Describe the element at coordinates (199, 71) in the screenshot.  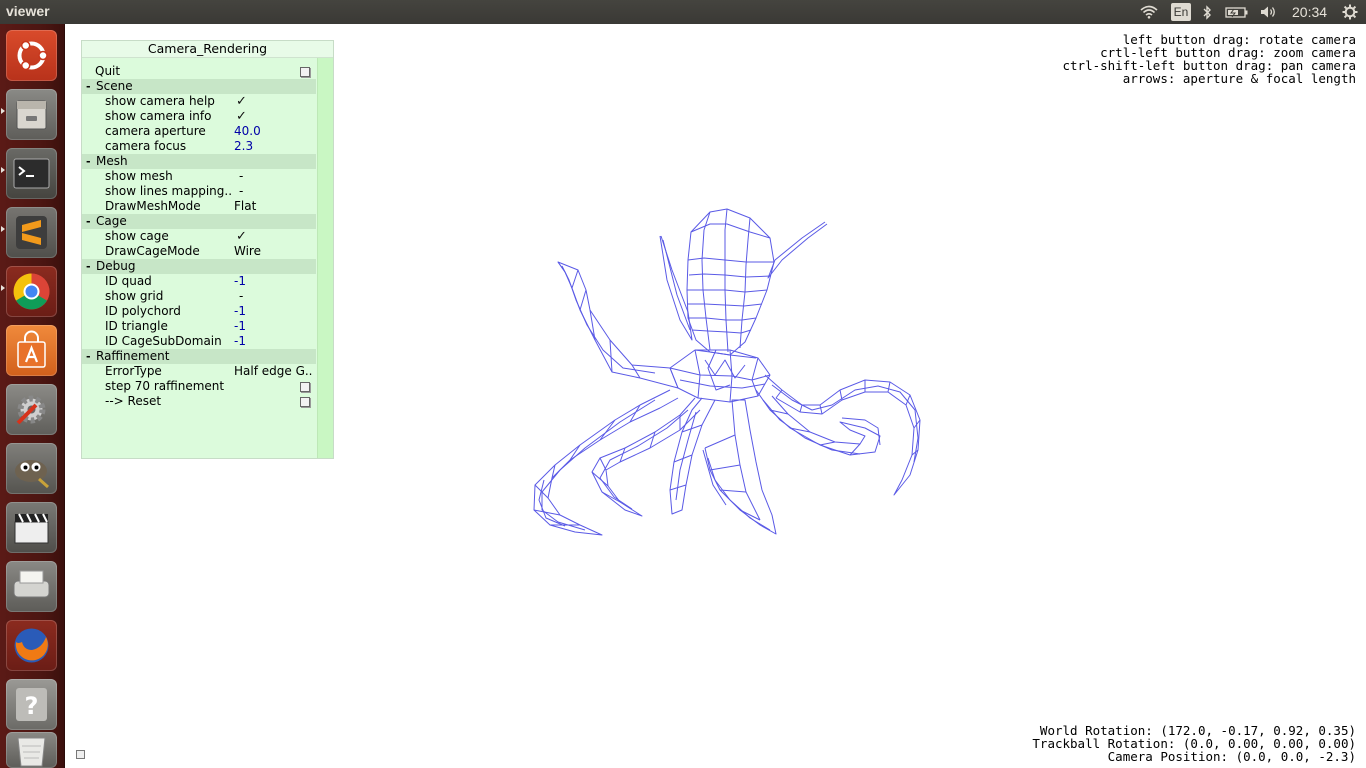
I see `quit-row: Quit` at that location.